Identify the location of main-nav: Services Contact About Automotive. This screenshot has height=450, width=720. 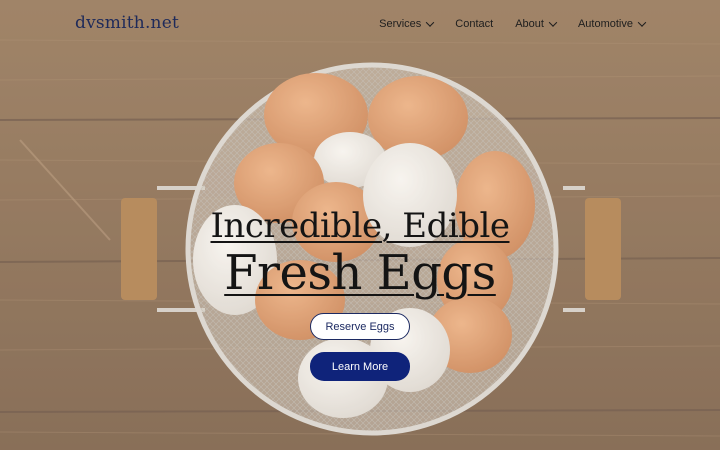
(513, 24).